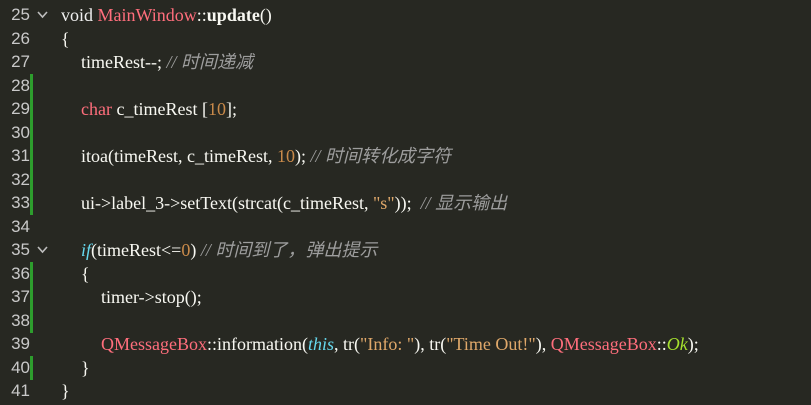 This screenshot has height=405, width=811. I want to click on line-number: 39, so click(20, 343).